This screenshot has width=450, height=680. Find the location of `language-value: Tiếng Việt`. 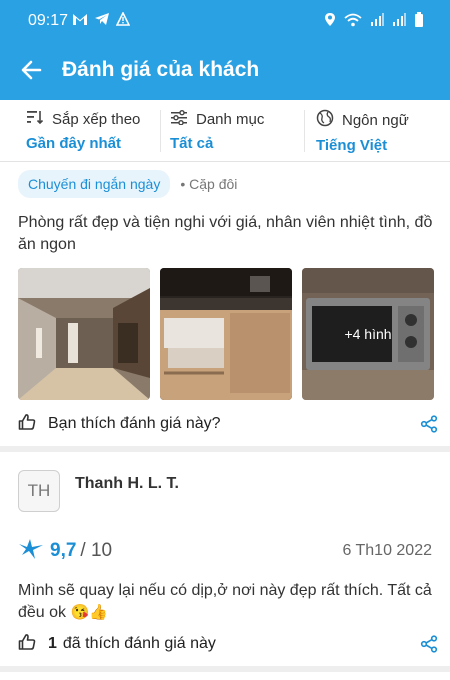

language-value: Tiếng Việt is located at coordinates (352, 145).